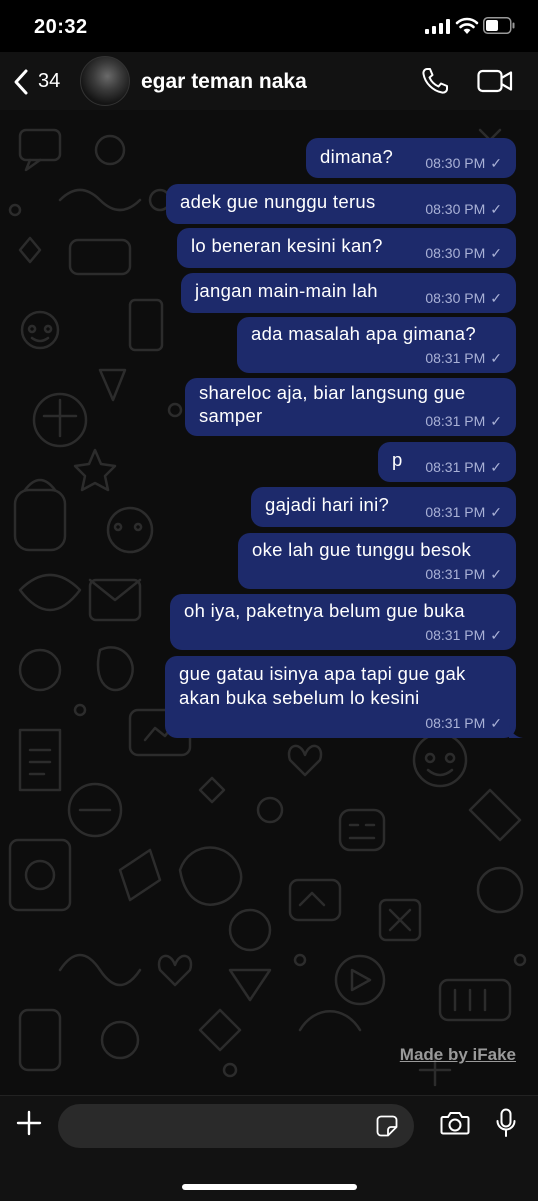  I want to click on chat-header: 34 egar teman naka, so click(269, 81).